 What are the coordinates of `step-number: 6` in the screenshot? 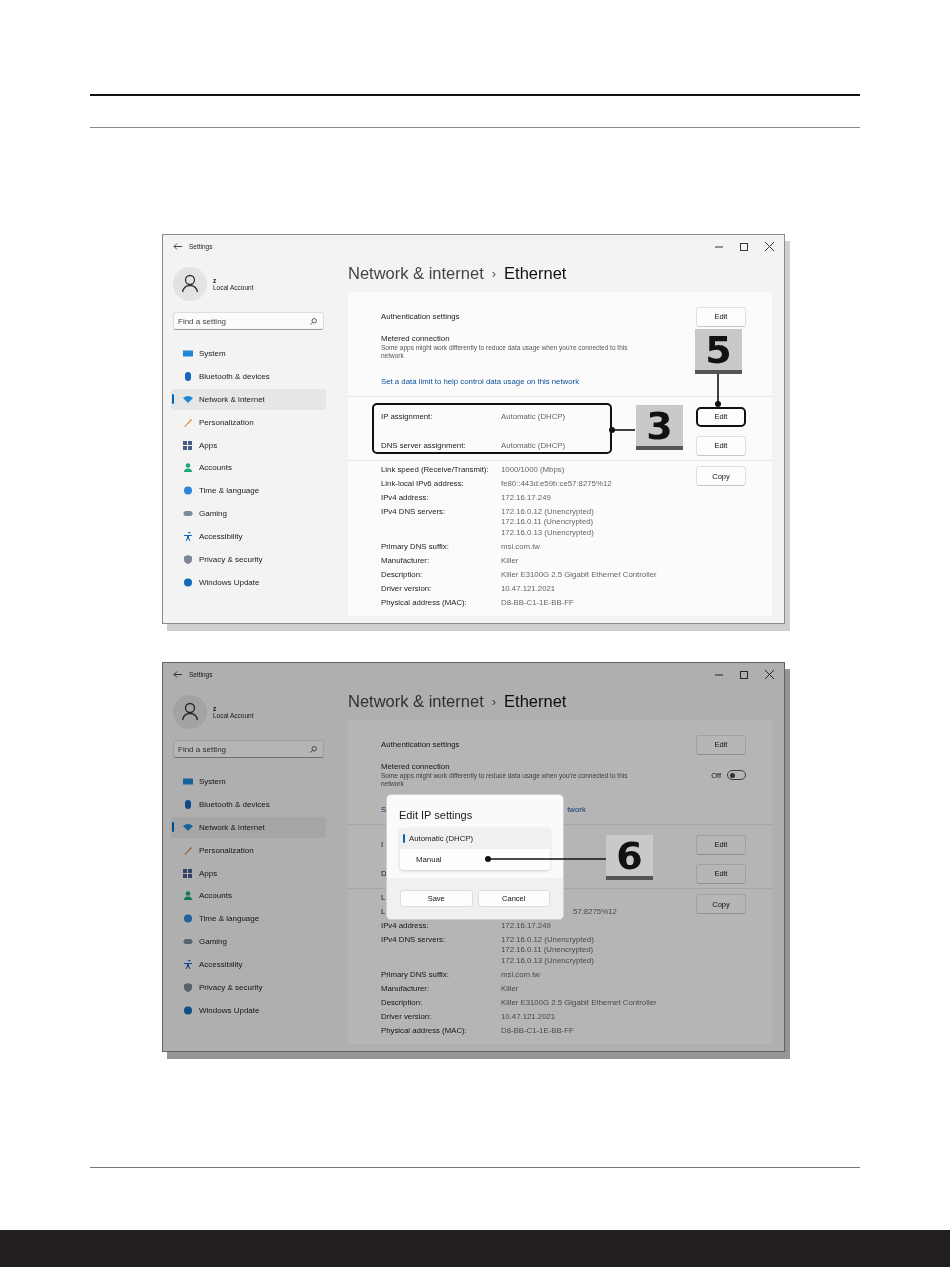 It's located at (629, 857).